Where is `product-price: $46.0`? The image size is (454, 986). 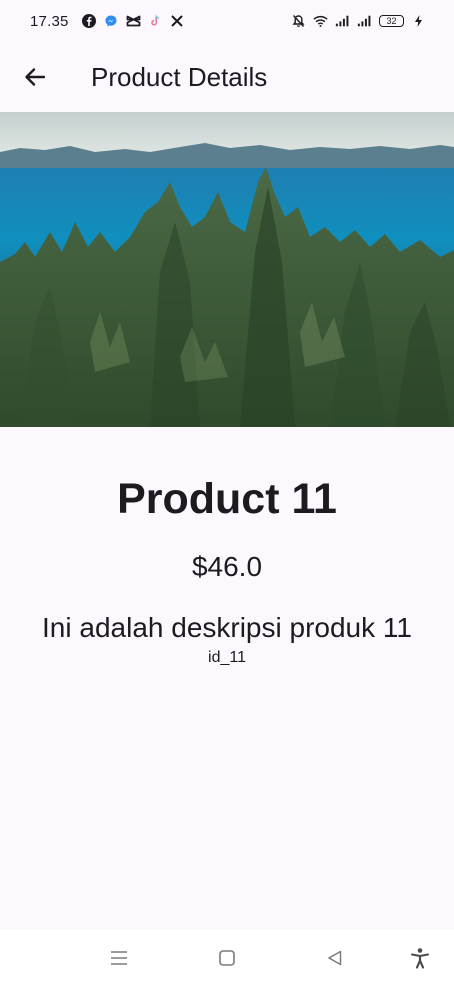 product-price: $46.0 is located at coordinates (227, 566).